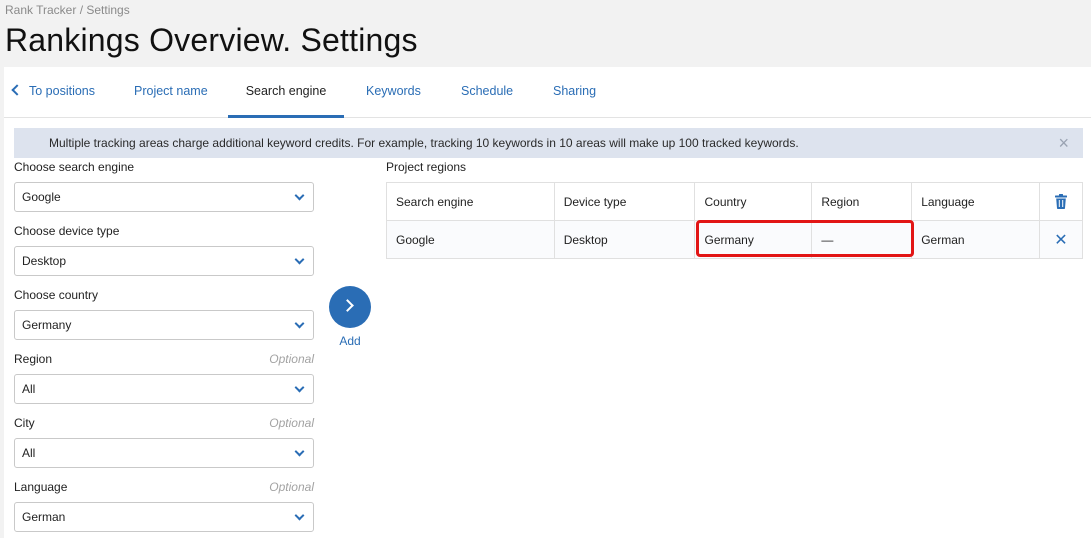 Image resolution: width=1091 pixels, height=538 pixels. What do you see at coordinates (624, 239) in the screenshot?
I see `cell-device-type: Desktop` at bounding box center [624, 239].